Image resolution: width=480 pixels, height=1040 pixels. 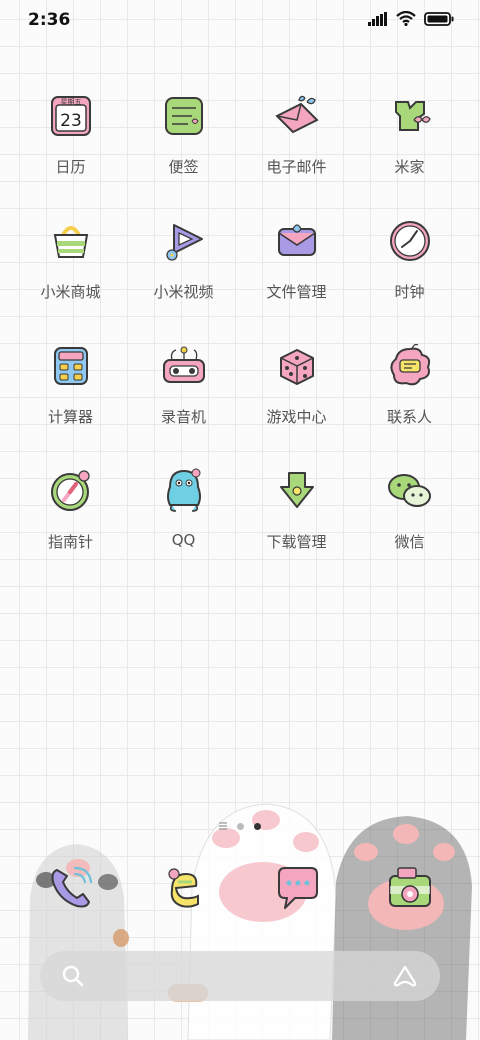 What do you see at coordinates (409, 279) in the screenshot?
I see `app-clock: 时钟` at bounding box center [409, 279].